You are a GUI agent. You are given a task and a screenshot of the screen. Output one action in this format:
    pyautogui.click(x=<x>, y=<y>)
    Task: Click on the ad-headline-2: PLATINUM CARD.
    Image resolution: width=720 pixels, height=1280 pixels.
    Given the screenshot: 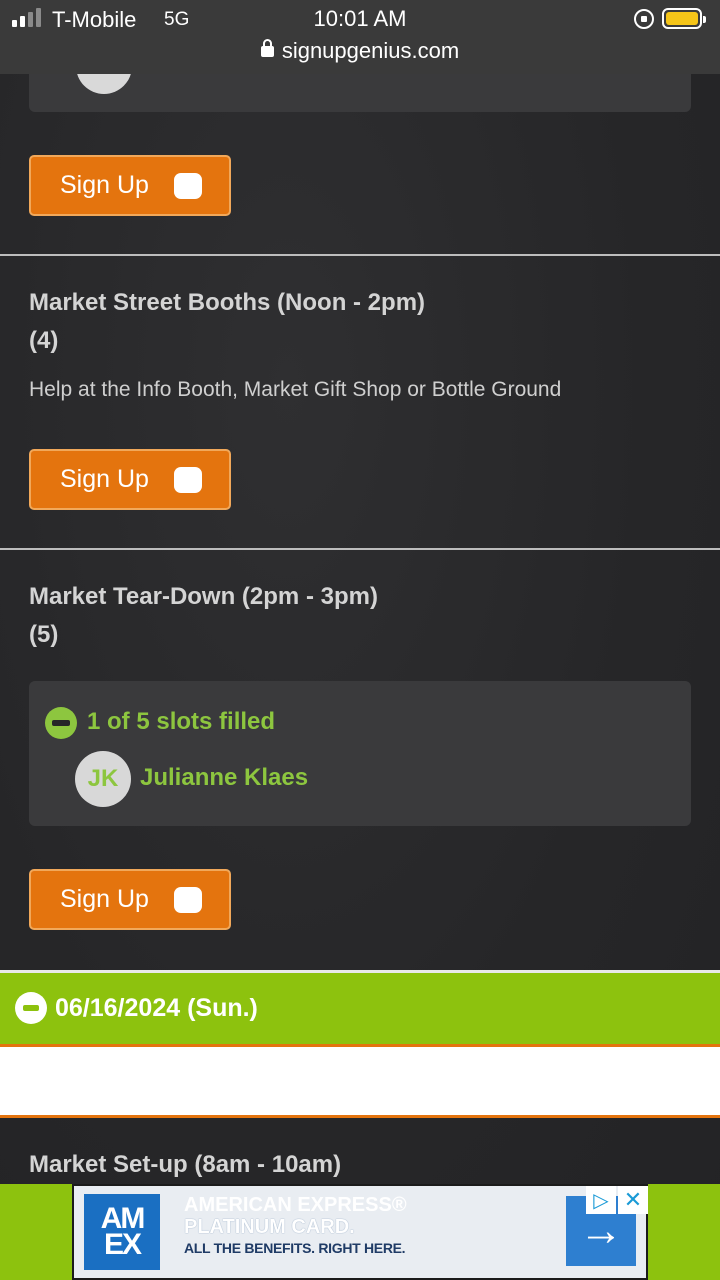 What is the action you would take?
    pyautogui.click(x=269, y=1227)
    